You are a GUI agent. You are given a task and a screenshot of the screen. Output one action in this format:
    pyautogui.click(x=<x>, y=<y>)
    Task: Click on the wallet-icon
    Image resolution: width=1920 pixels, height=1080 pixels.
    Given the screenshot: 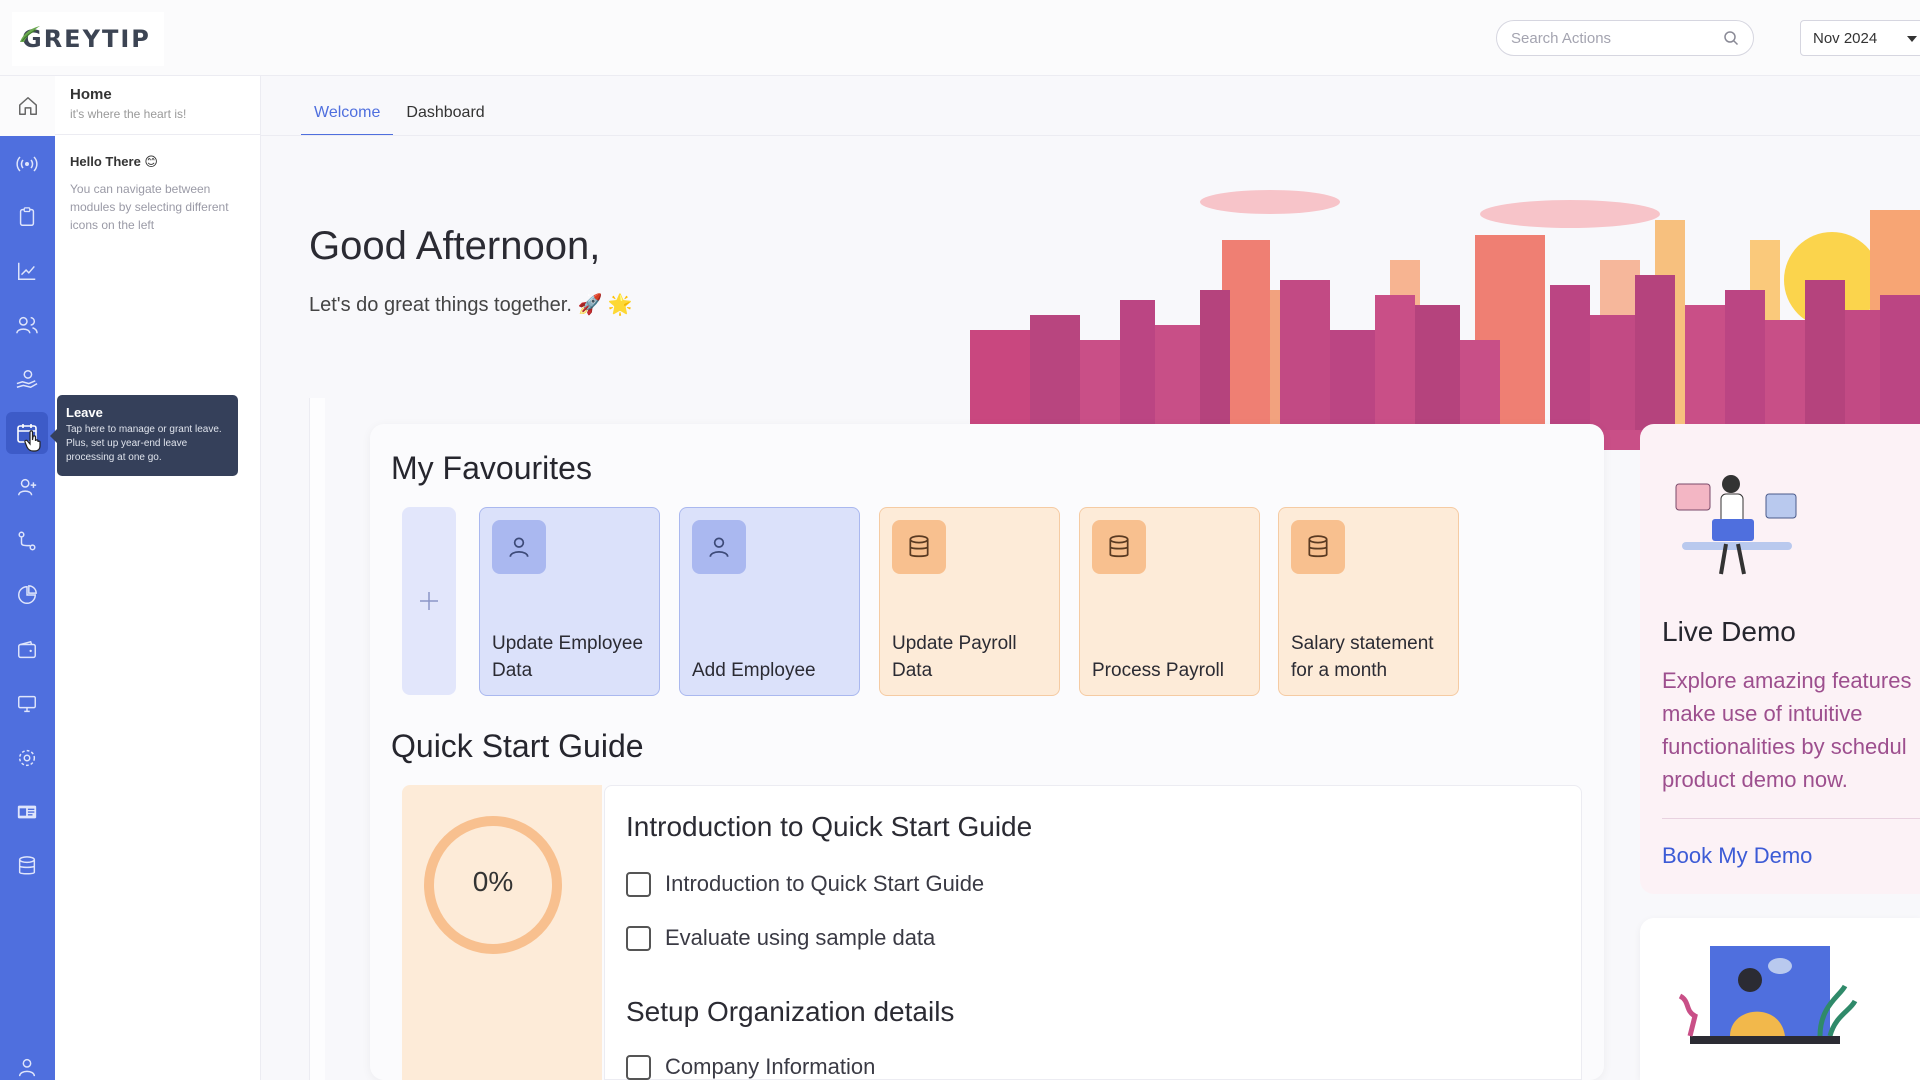 What is the action you would take?
    pyautogui.click(x=27, y=649)
    